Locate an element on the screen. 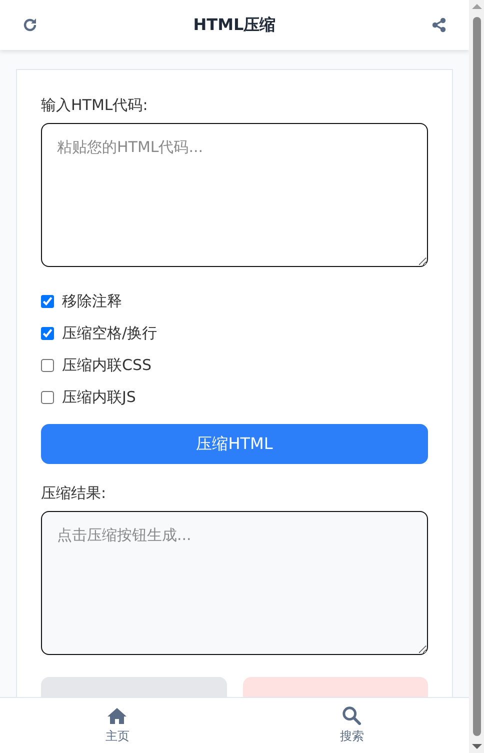 The height and width of the screenshot is (753, 484). search-icon is located at coordinates (352, 715).